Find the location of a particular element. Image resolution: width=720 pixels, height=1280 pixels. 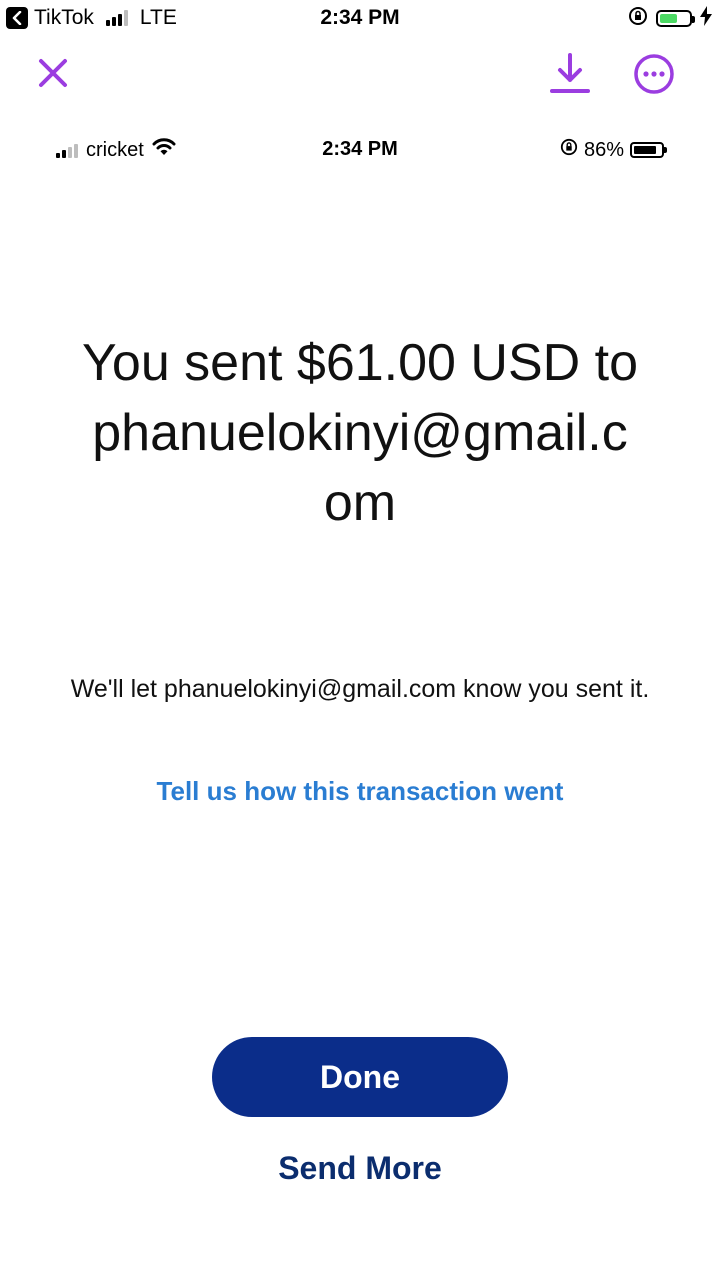

status-bar: TikTok LTE 2:34 PM is located at coordinates (360, 19).